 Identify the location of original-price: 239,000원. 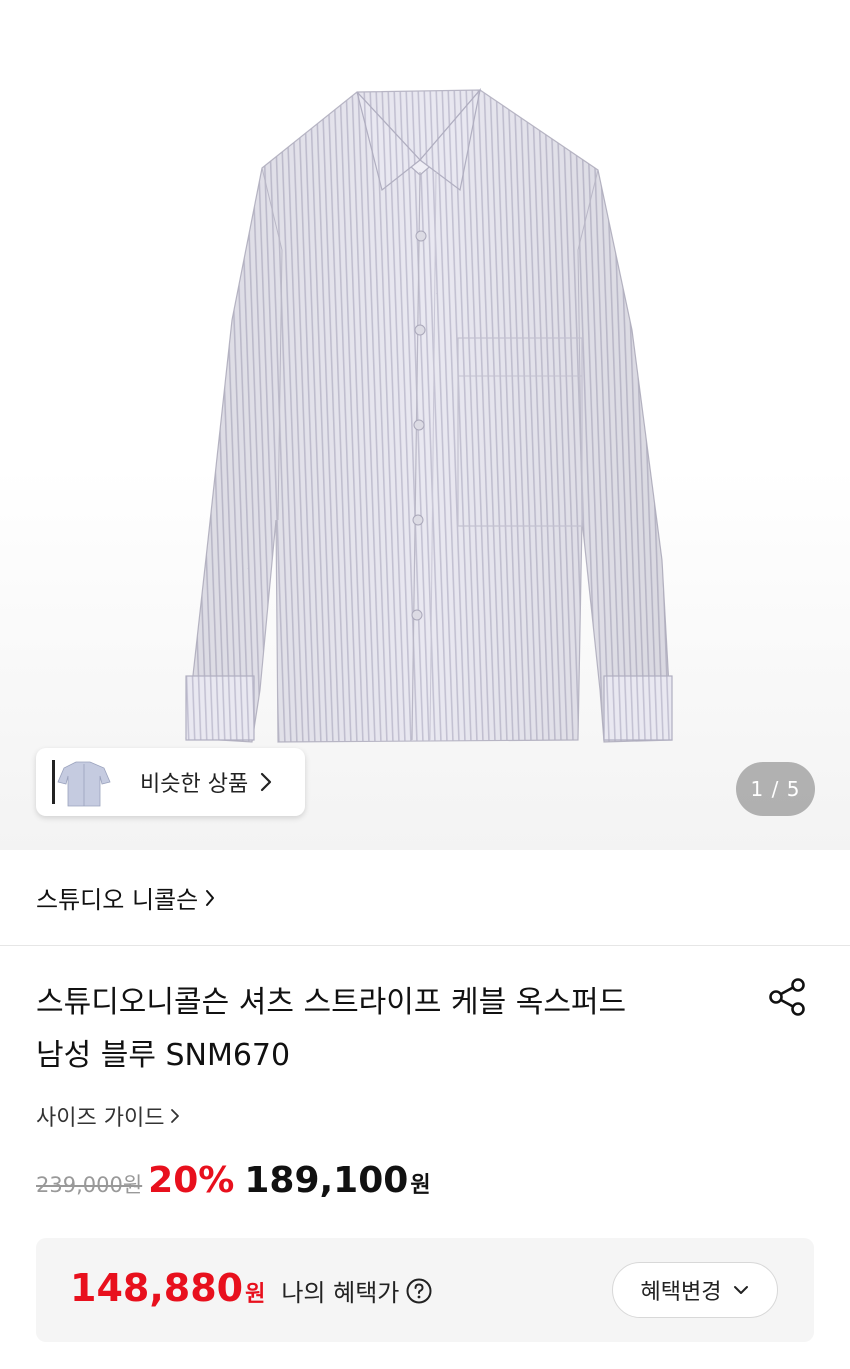
(89, 1185).